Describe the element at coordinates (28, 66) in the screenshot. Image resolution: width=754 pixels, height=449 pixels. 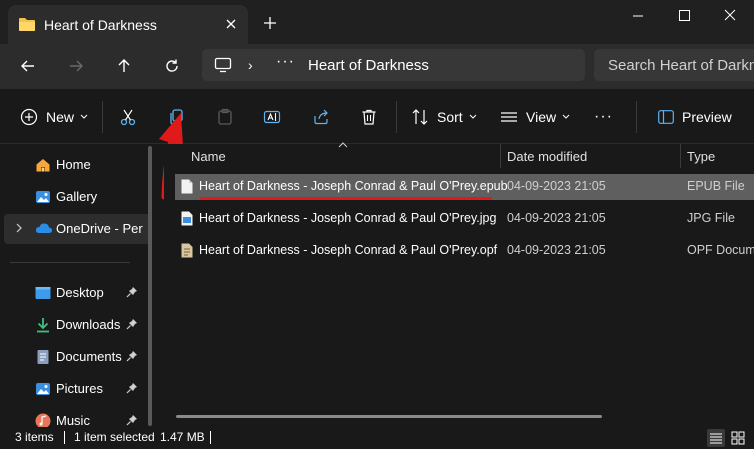
I see `back-icon` at that location.